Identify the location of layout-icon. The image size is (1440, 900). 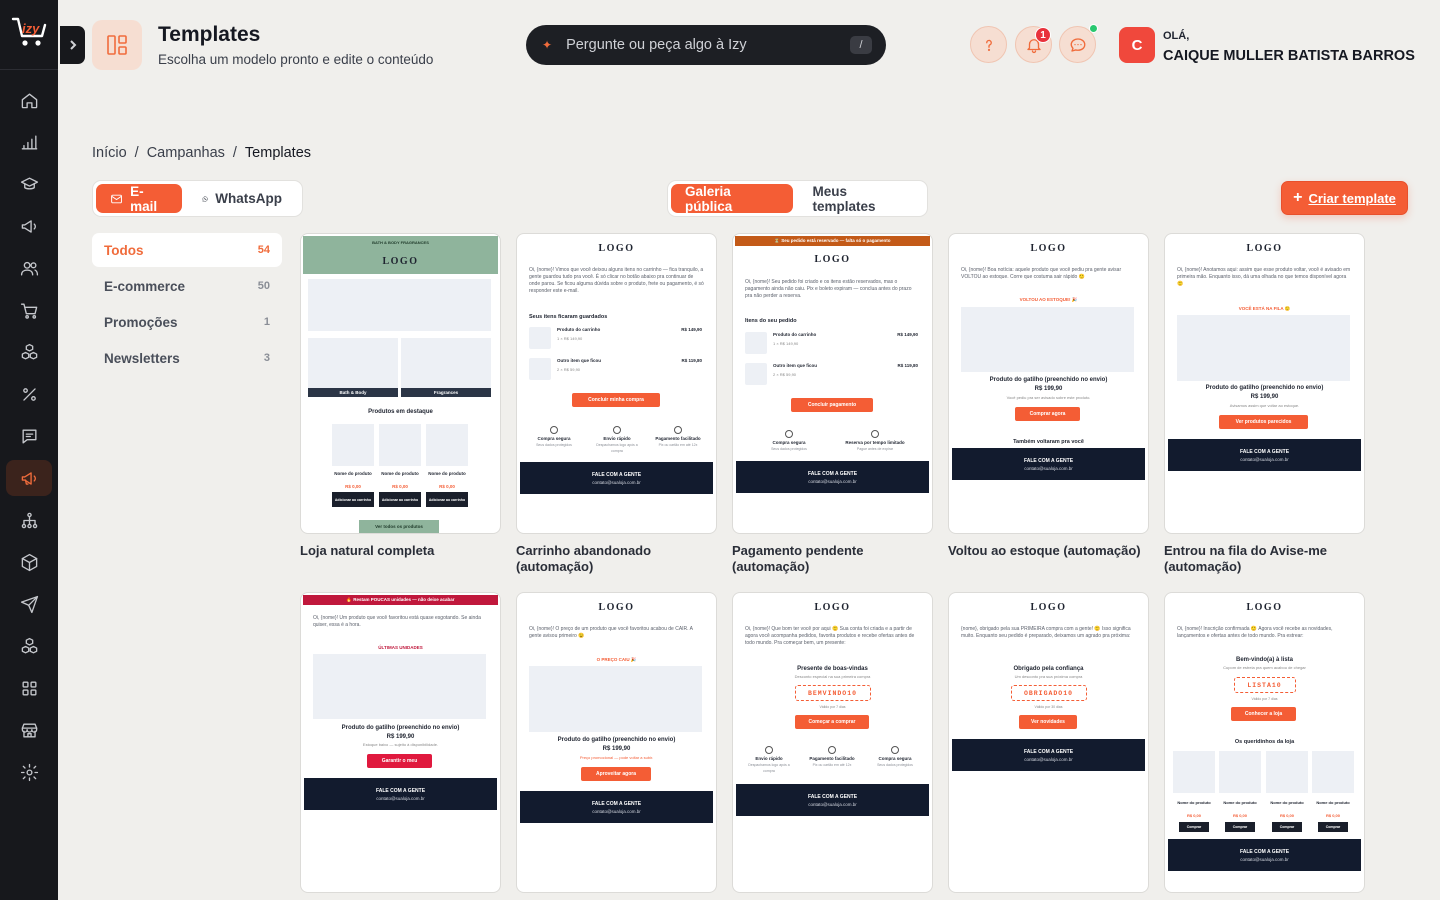
(117, 45).